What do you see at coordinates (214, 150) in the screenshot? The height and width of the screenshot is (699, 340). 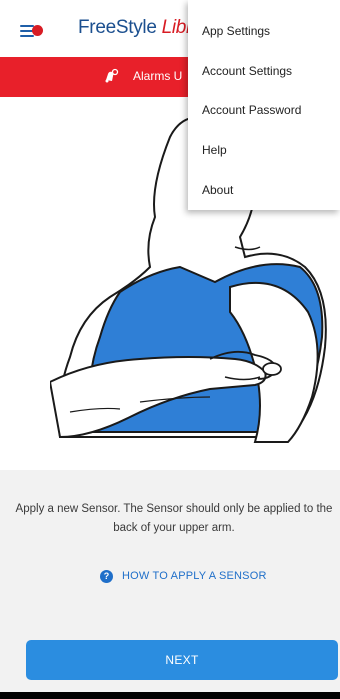 I see `menu-item-help: Help` at bounding box center [214, 150].